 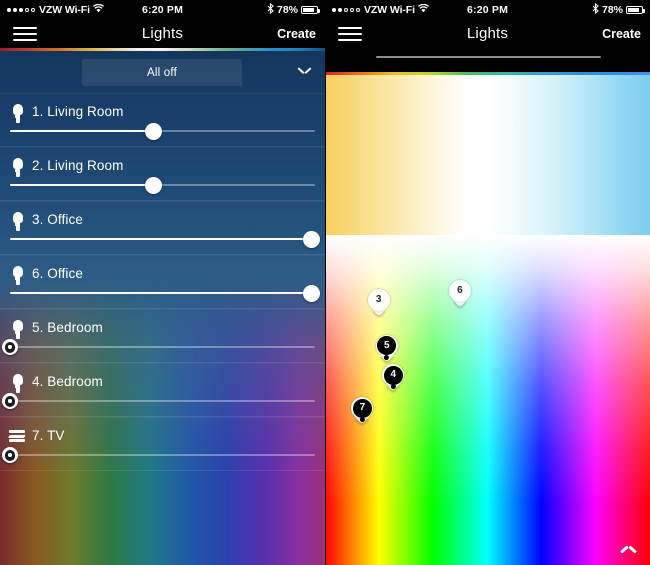 I want to click on screen-divider, so click(x=325, y=282).